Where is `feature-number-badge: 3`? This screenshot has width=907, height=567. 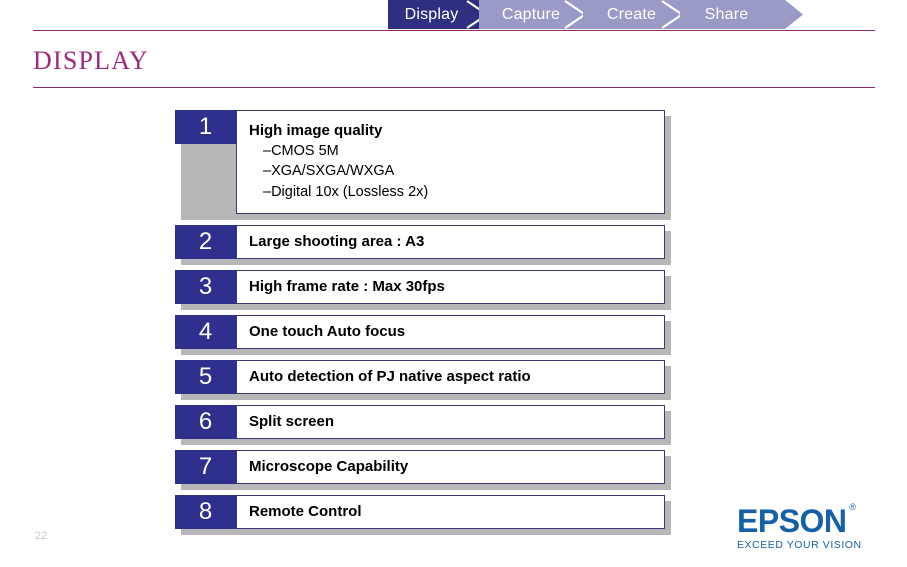 feature-number-badge: 3 is located at coordinates (205, 287).